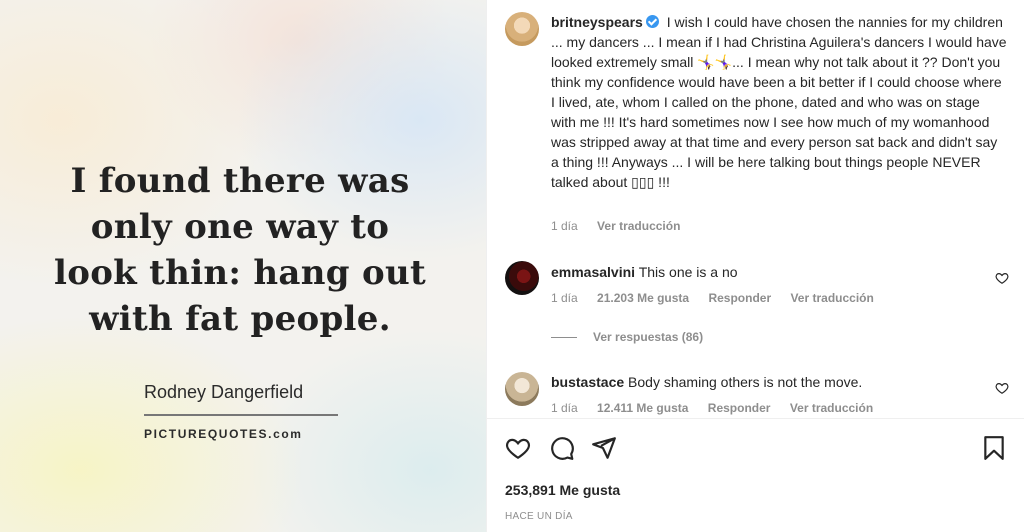 The width and height of the screenshot is (1024, 532). What do you see at coordinates (564, 337) in the screenshot?
I see `replies-line` at bounding box center [564, 337].